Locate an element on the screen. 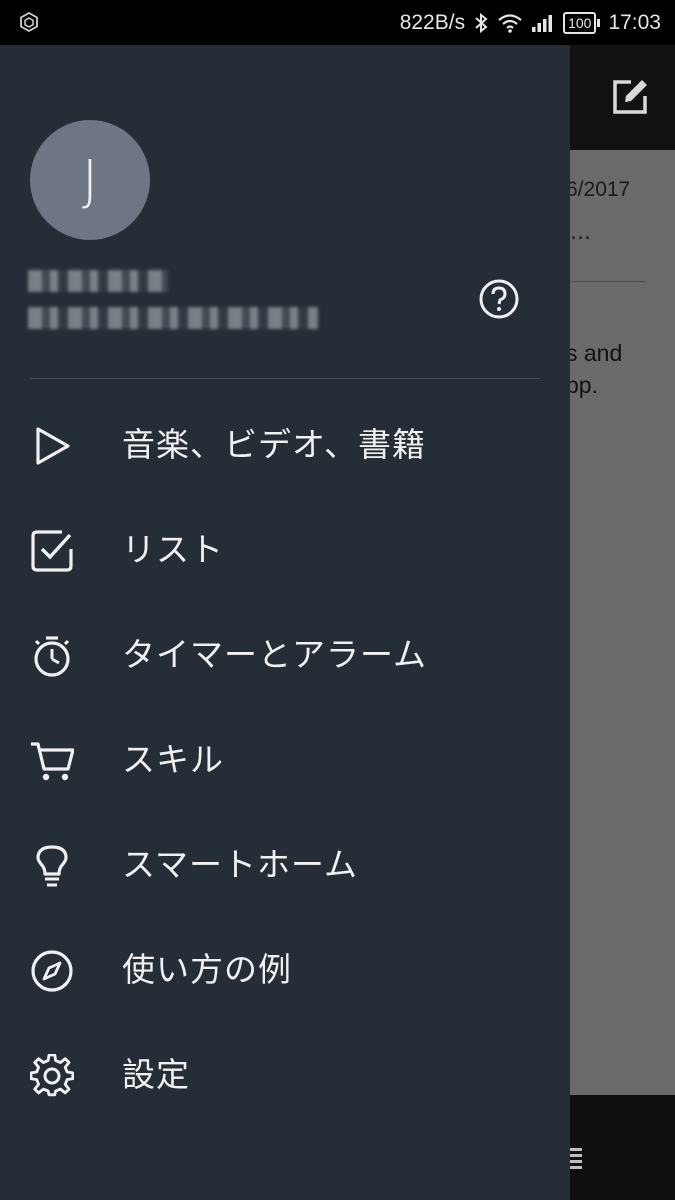  status-bar: 822B/s 100 17:03 is located at coordinates (337, 22).